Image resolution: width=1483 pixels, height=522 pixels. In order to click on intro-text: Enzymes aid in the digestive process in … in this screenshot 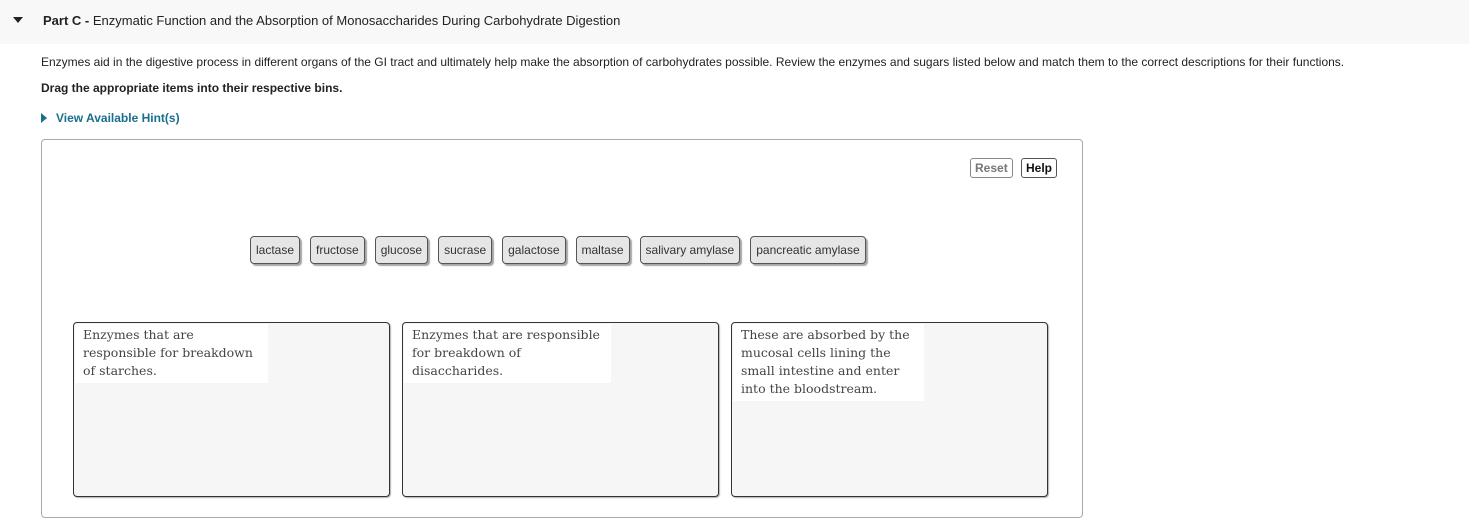, I will do `click(693, 62)`.